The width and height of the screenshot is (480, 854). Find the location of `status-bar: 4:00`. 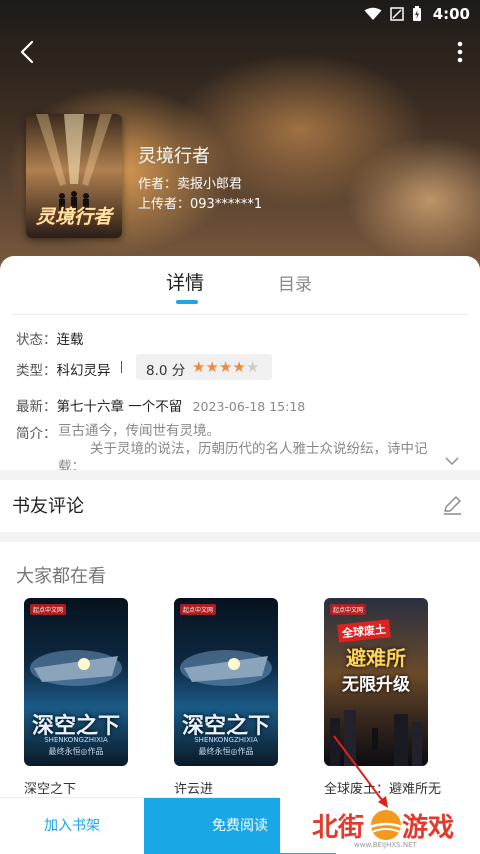

status-bar: 4:00 is located at coordinates (240, 14).